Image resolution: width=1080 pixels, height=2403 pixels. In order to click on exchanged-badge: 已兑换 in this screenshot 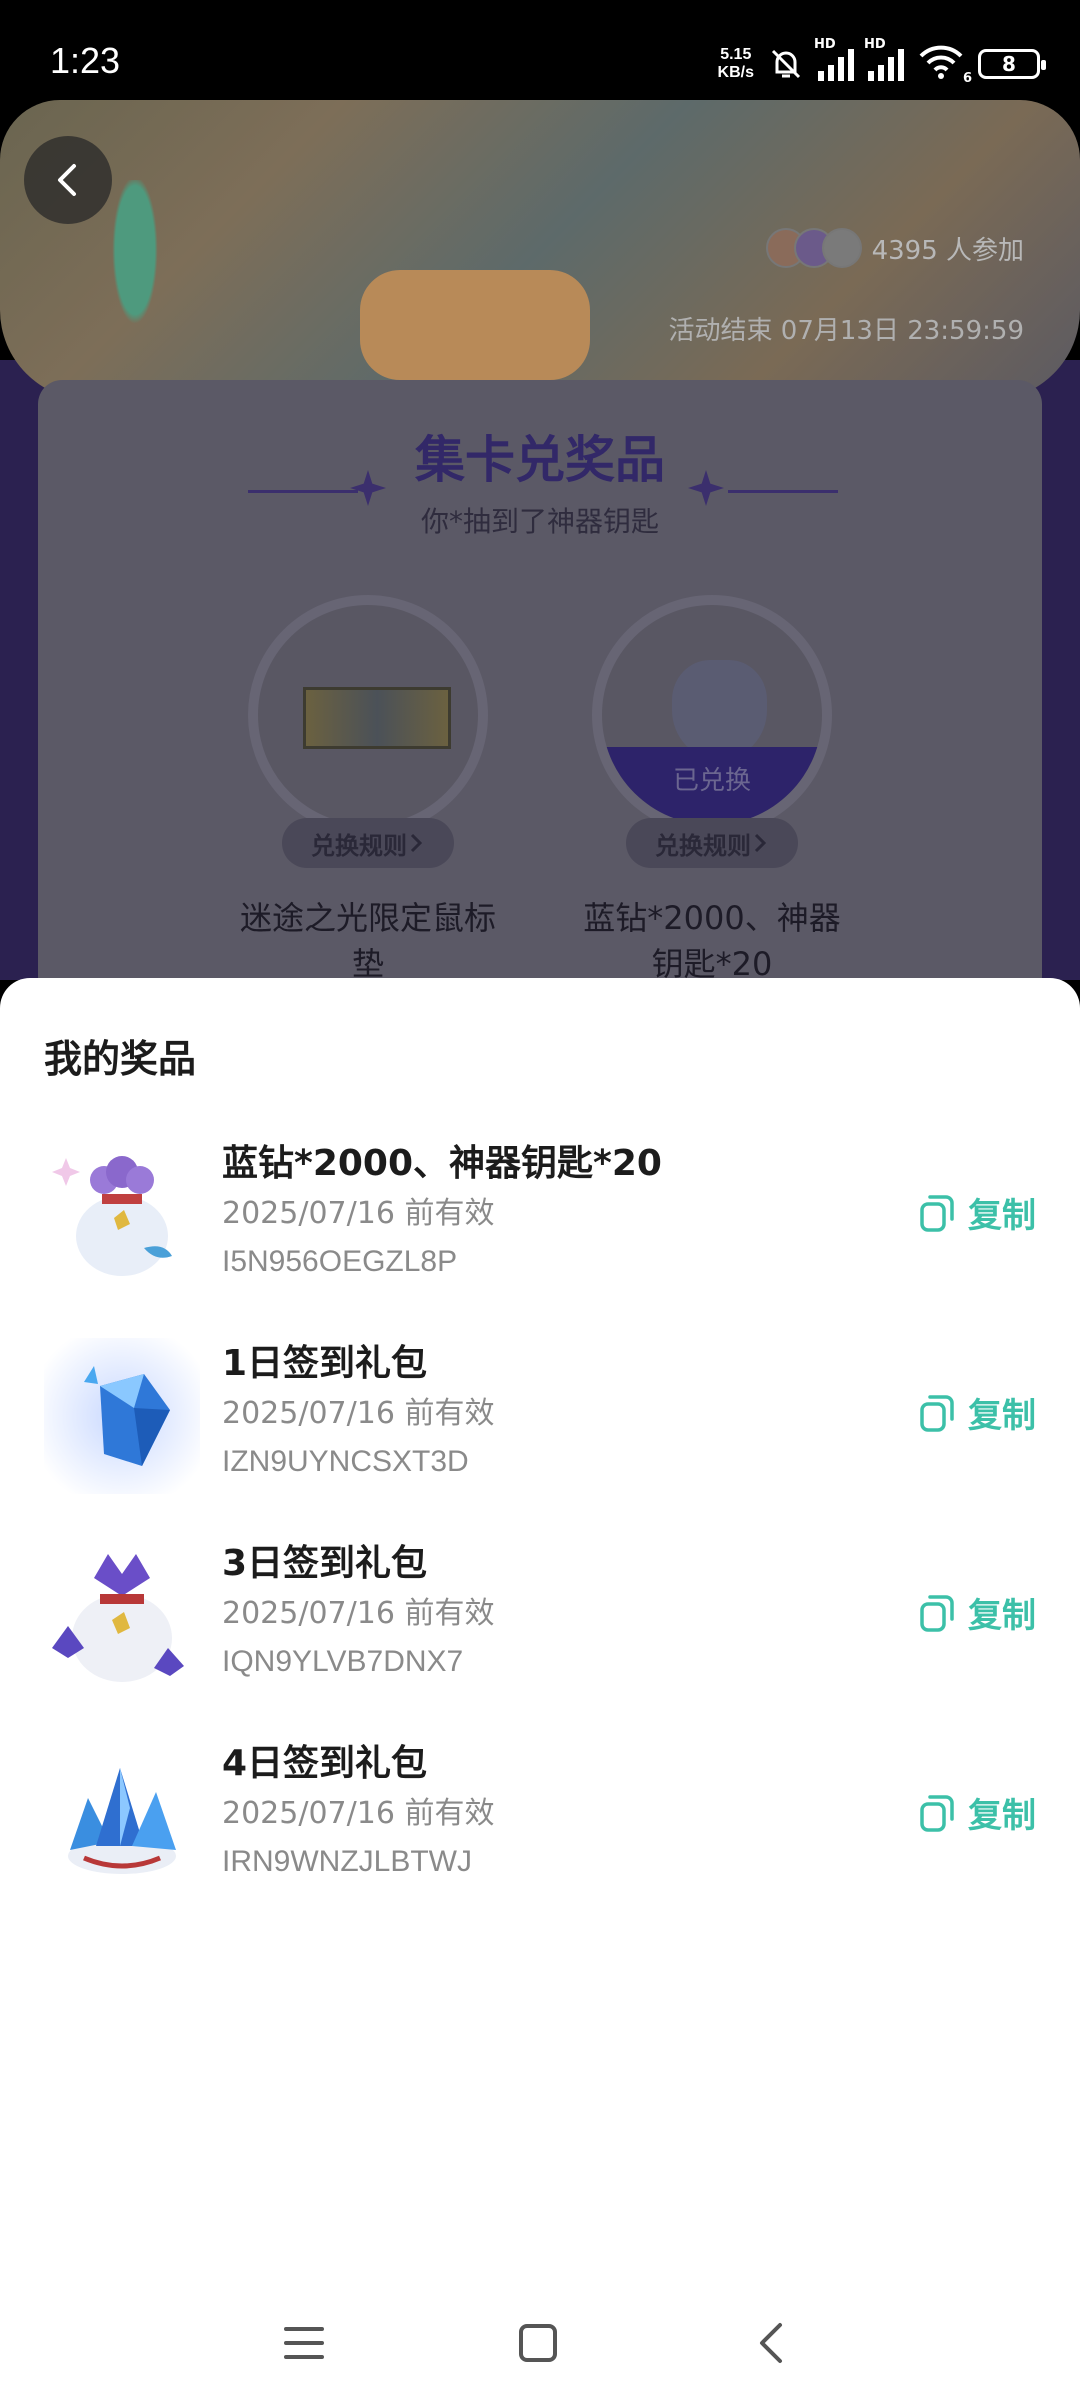, I will do `click(712, 786)`.